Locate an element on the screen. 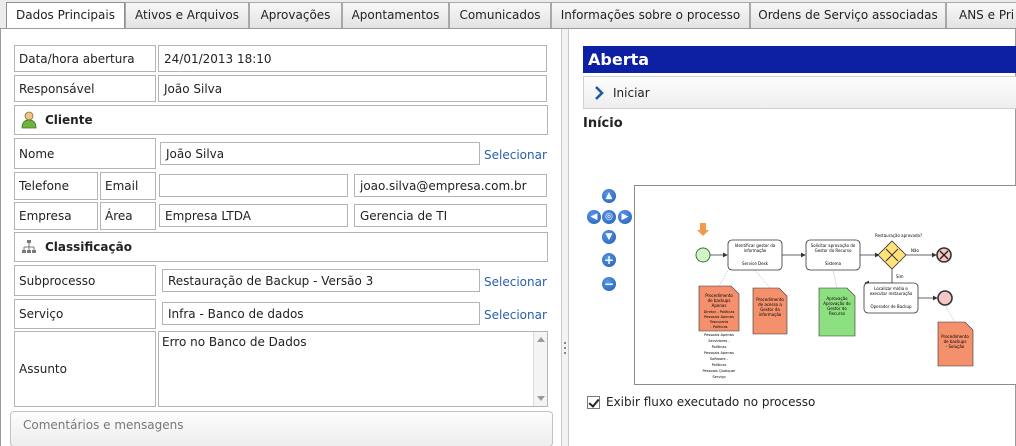  pan-right-icon: ▶ is located at coordinates (625, 217).